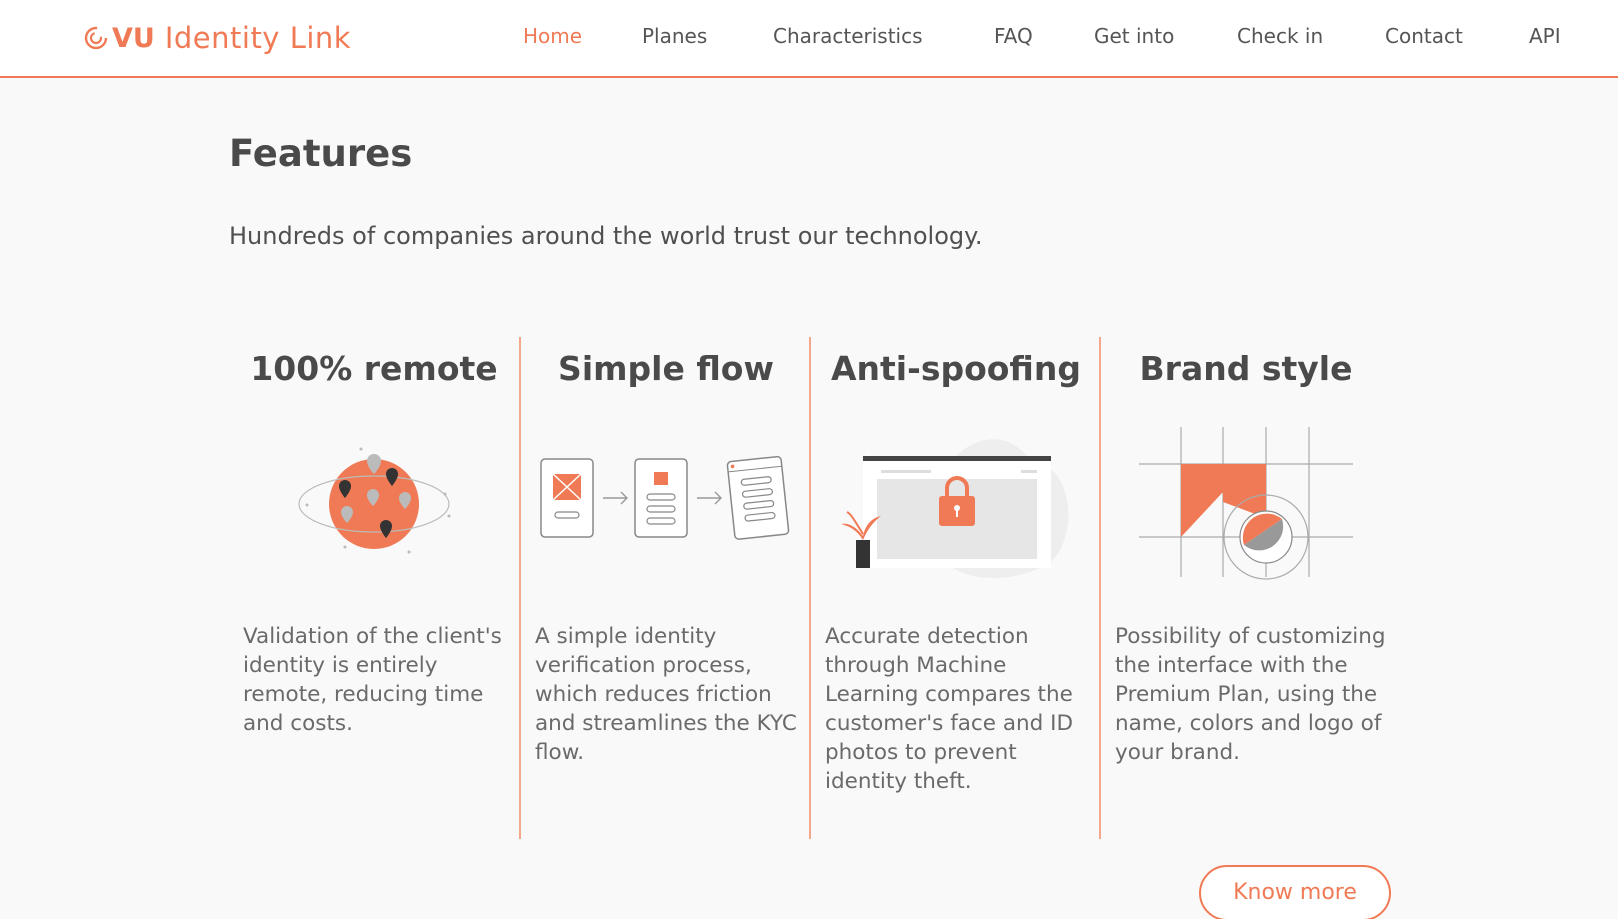 This screenshot has height=919, width=1618. Describe the element at coordinates (1013, 36) in the screenshot. I see `nav-faq: FAQ` at that location.